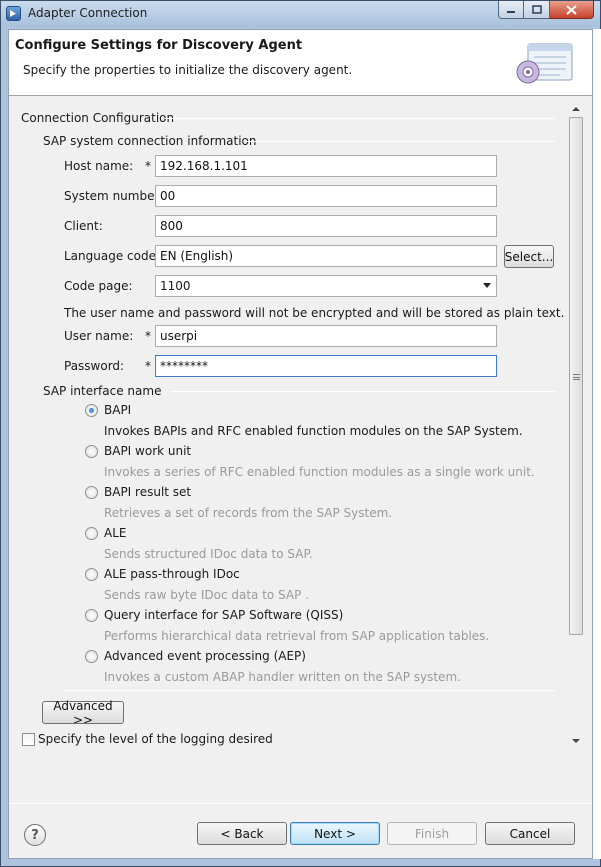 The width and height of the screenshot is (601, 867). I want to click on radio-option-2: BAPI result set, so click(138, 492).